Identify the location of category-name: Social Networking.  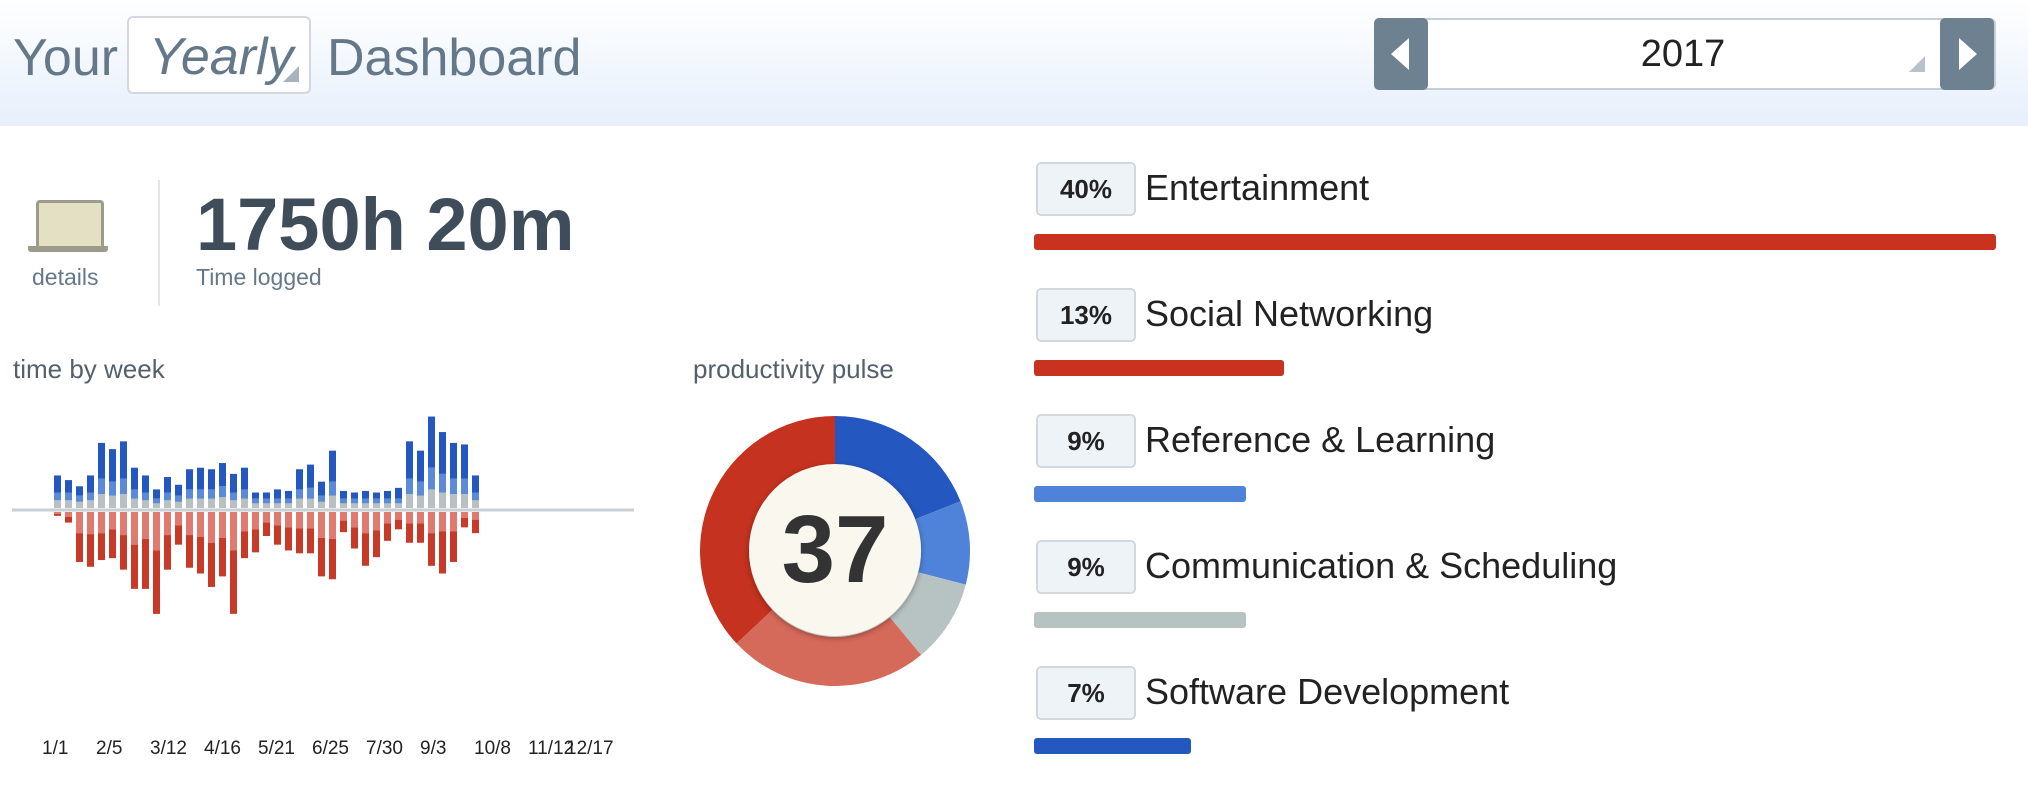
(1289, 314).